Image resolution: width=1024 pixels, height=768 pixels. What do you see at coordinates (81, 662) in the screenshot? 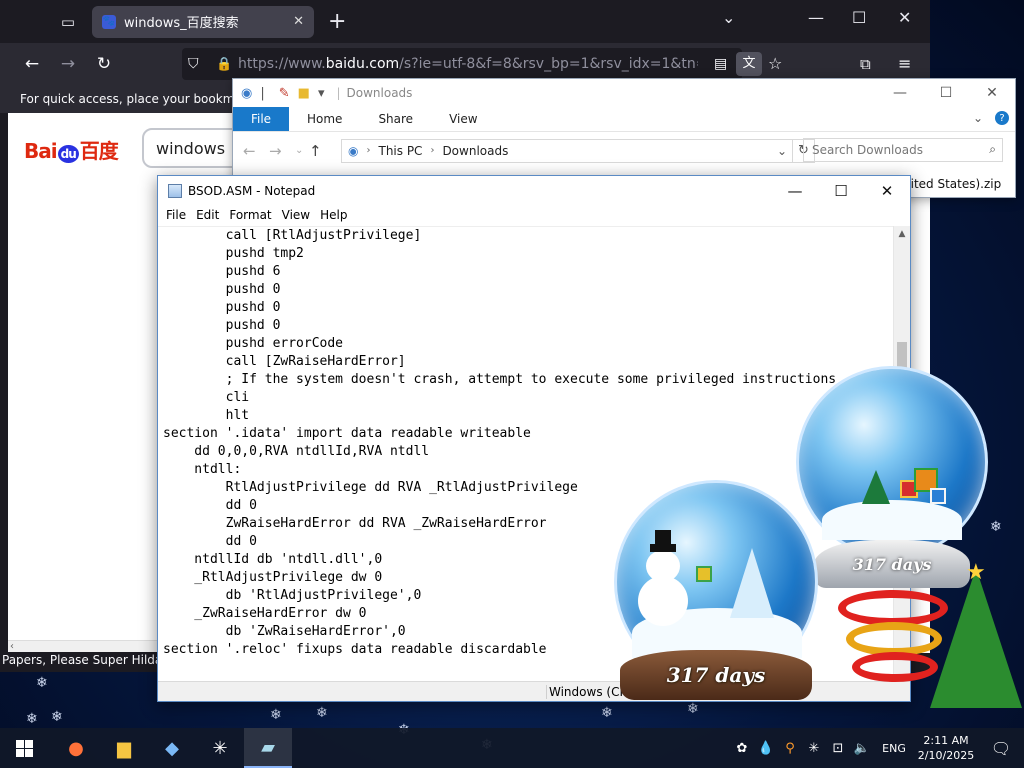
I see `browser-status-text: Papers, Please Super Hilda` at bounding box center [81, 662].